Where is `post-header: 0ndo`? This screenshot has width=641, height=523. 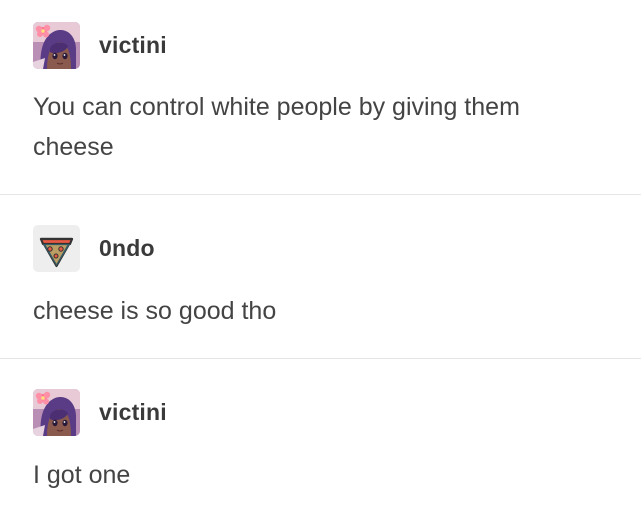 post-header: 0ndo is located at coordinates (337, 248).